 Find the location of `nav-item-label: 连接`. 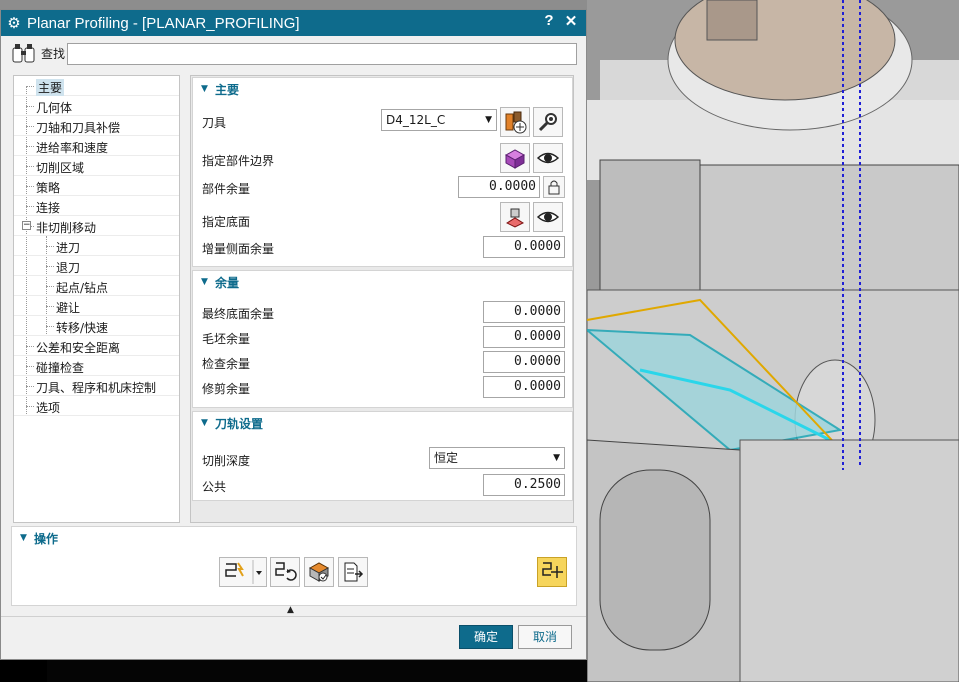

nav-item-label: 连接 is located at coordinates (48, 208).